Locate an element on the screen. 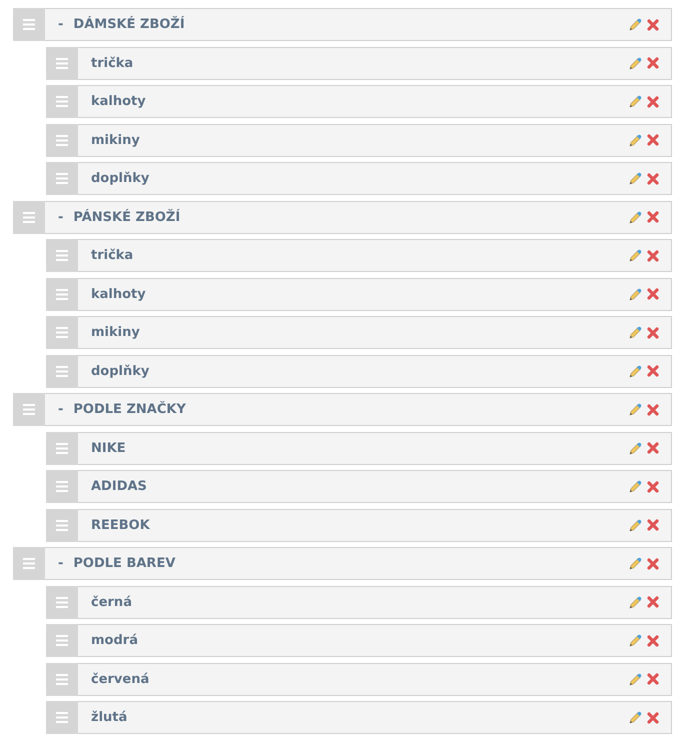 The image size is (700, 749). subcategory-row: REEBOK is located at coordinates (359, 525).